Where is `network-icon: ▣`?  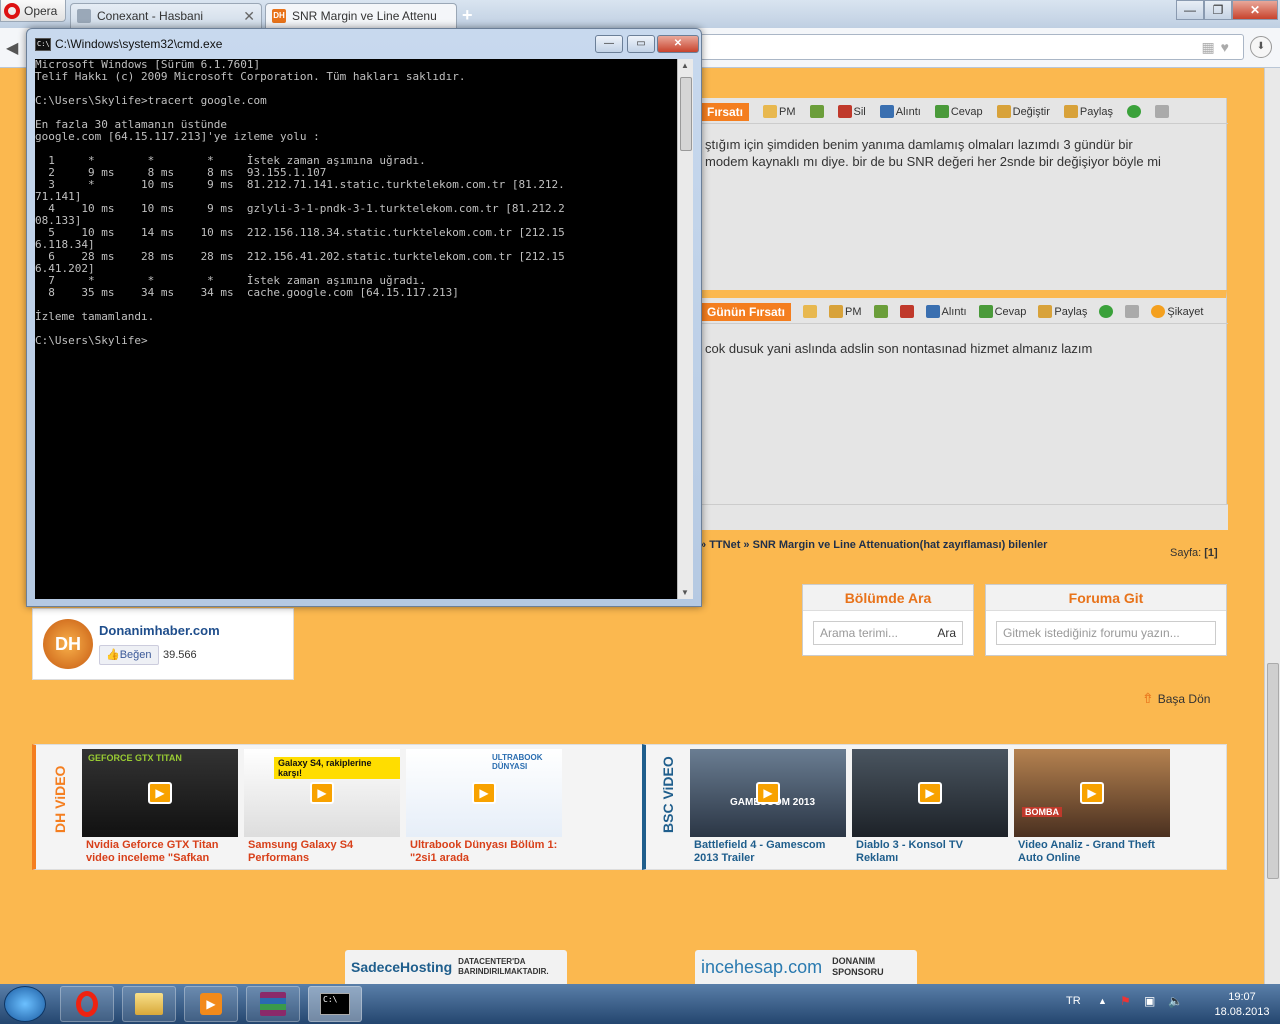 network-icon: ▣ is located at coordinates (1149, 1001).